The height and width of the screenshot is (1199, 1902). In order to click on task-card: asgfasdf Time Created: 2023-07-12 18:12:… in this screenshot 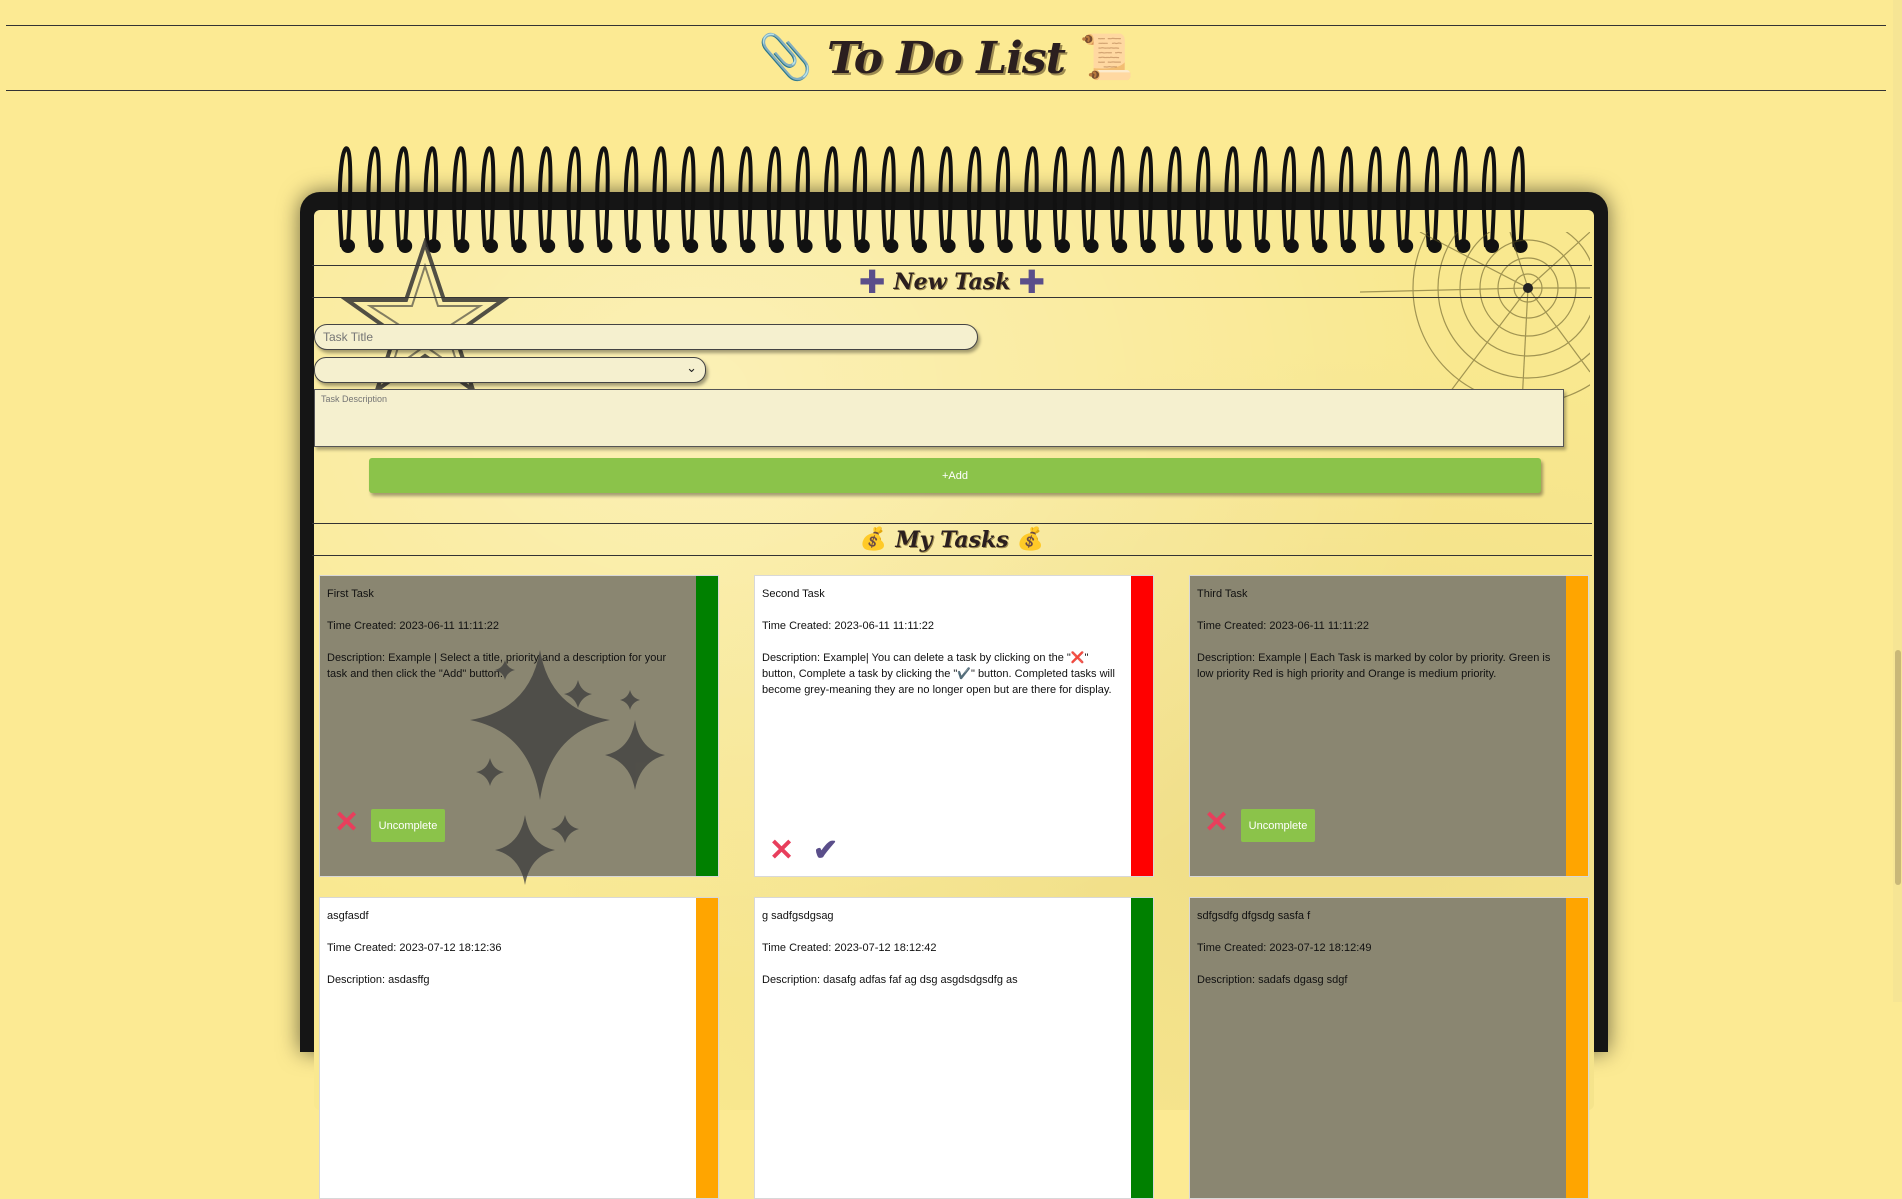, I will do `click(519, 1048)`.